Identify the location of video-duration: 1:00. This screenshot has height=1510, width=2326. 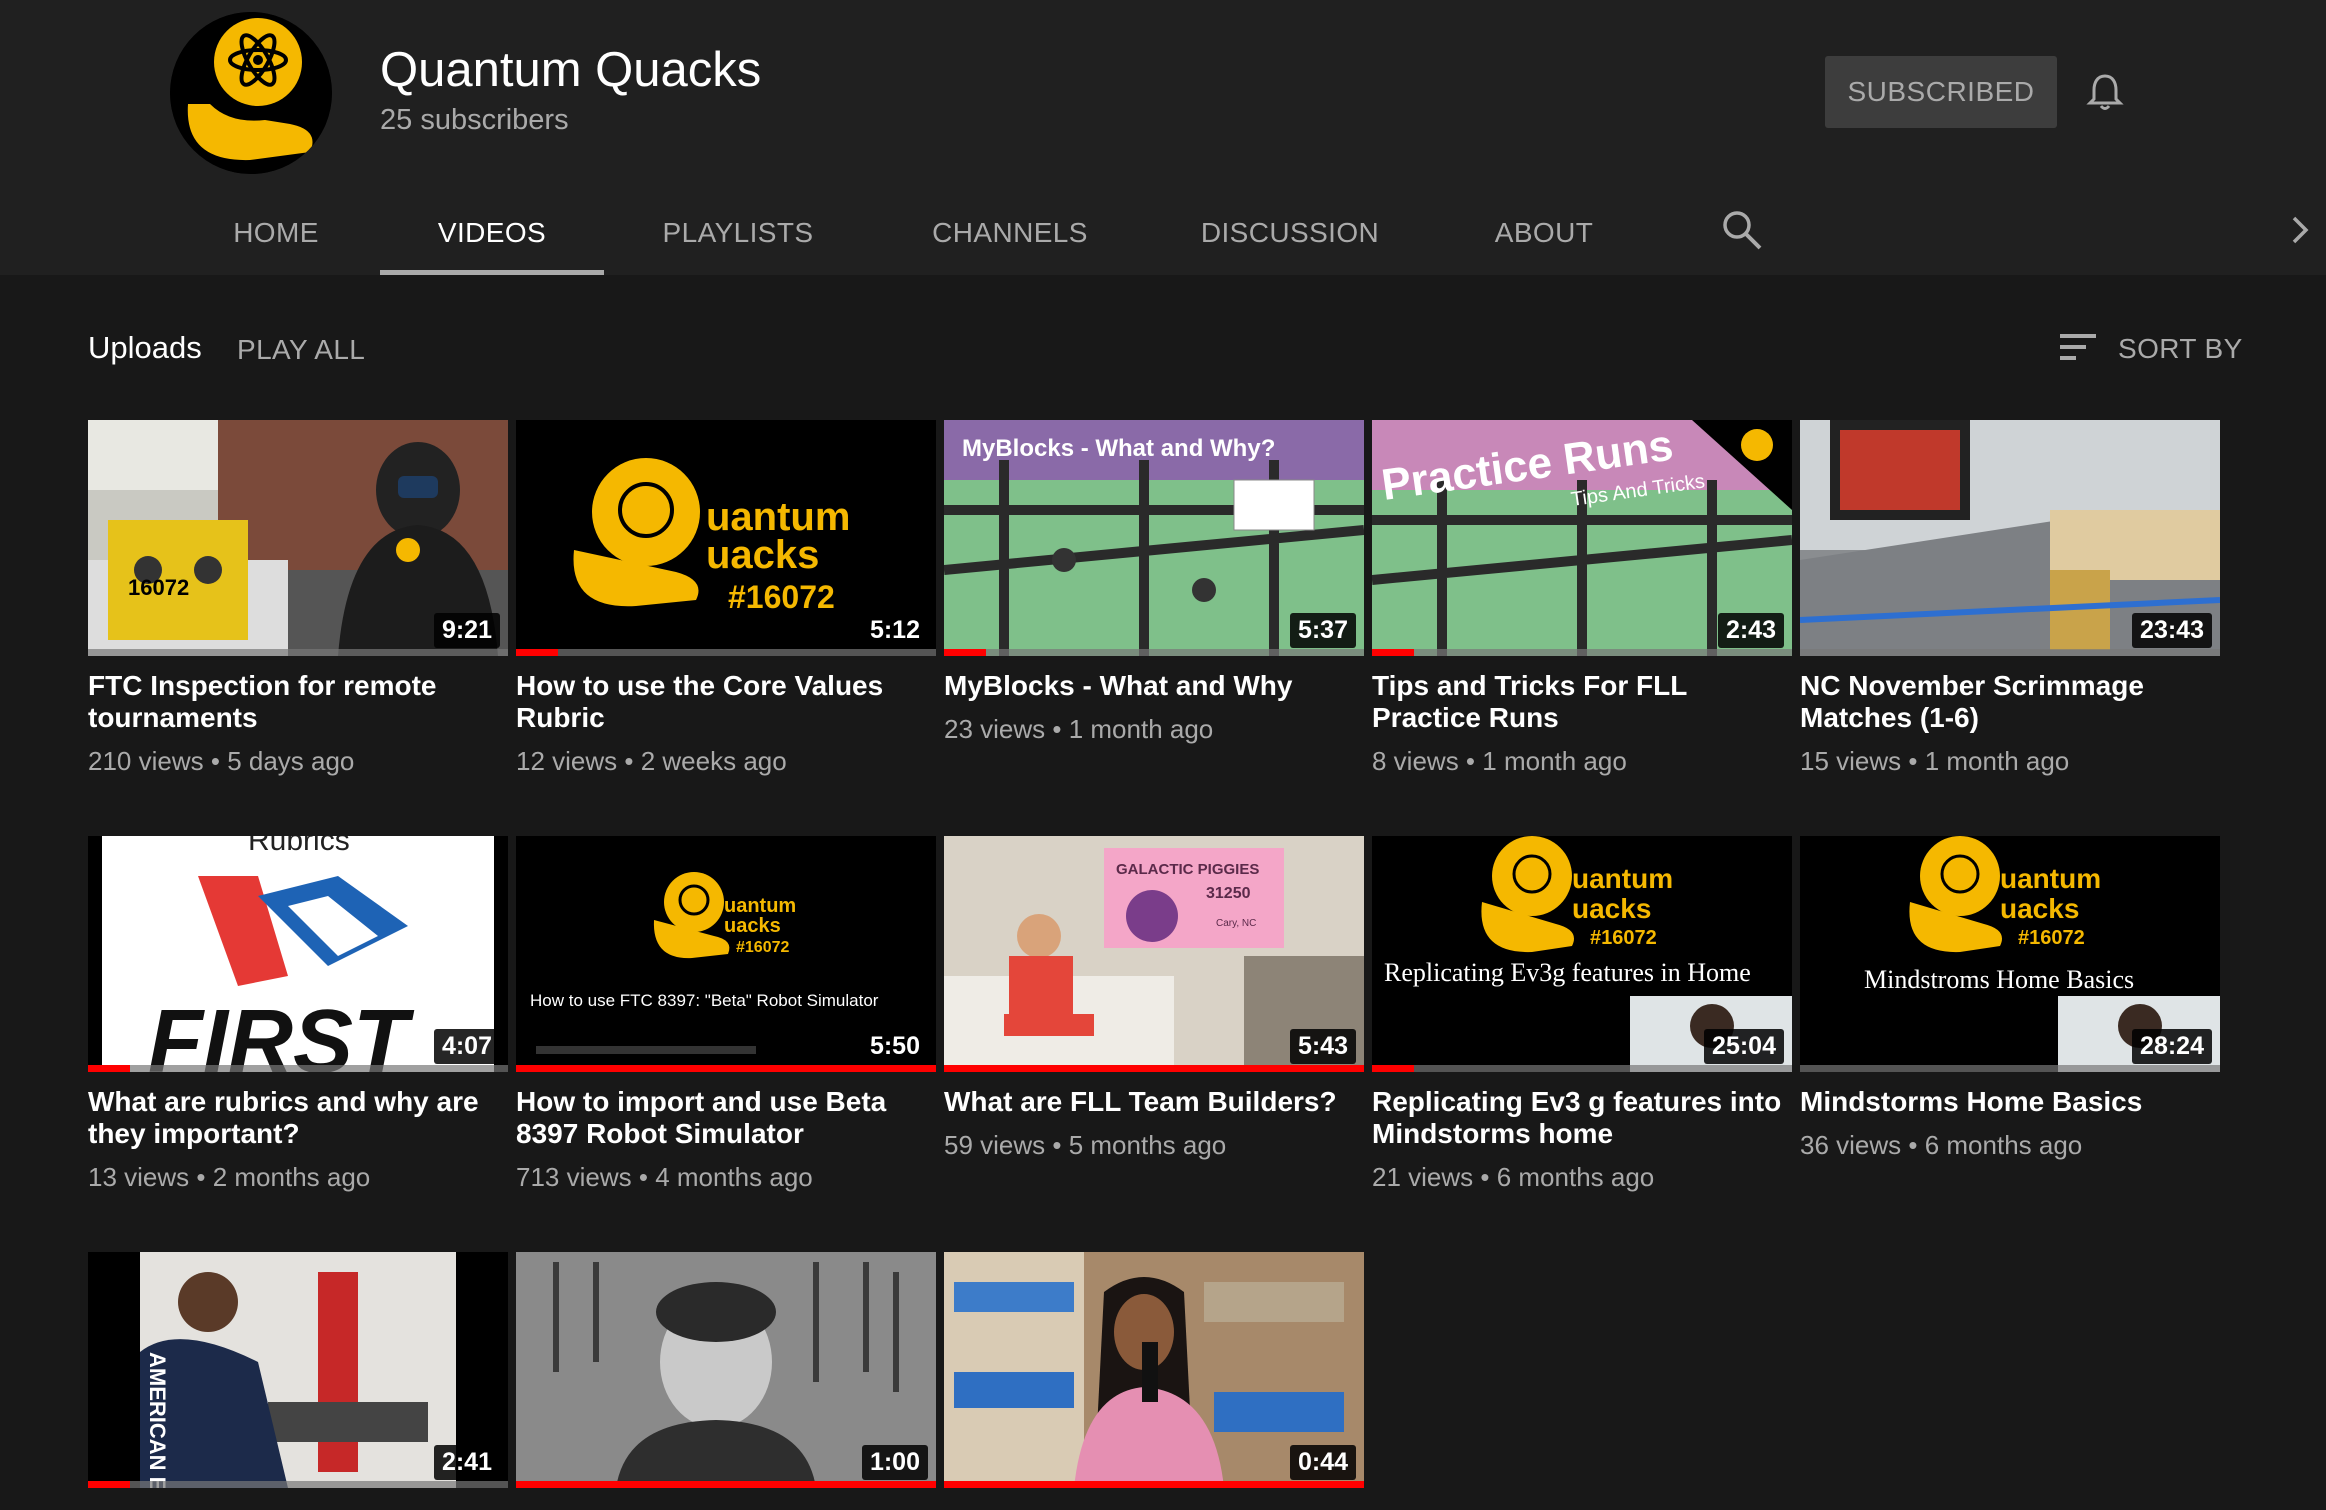
(894, 1462).